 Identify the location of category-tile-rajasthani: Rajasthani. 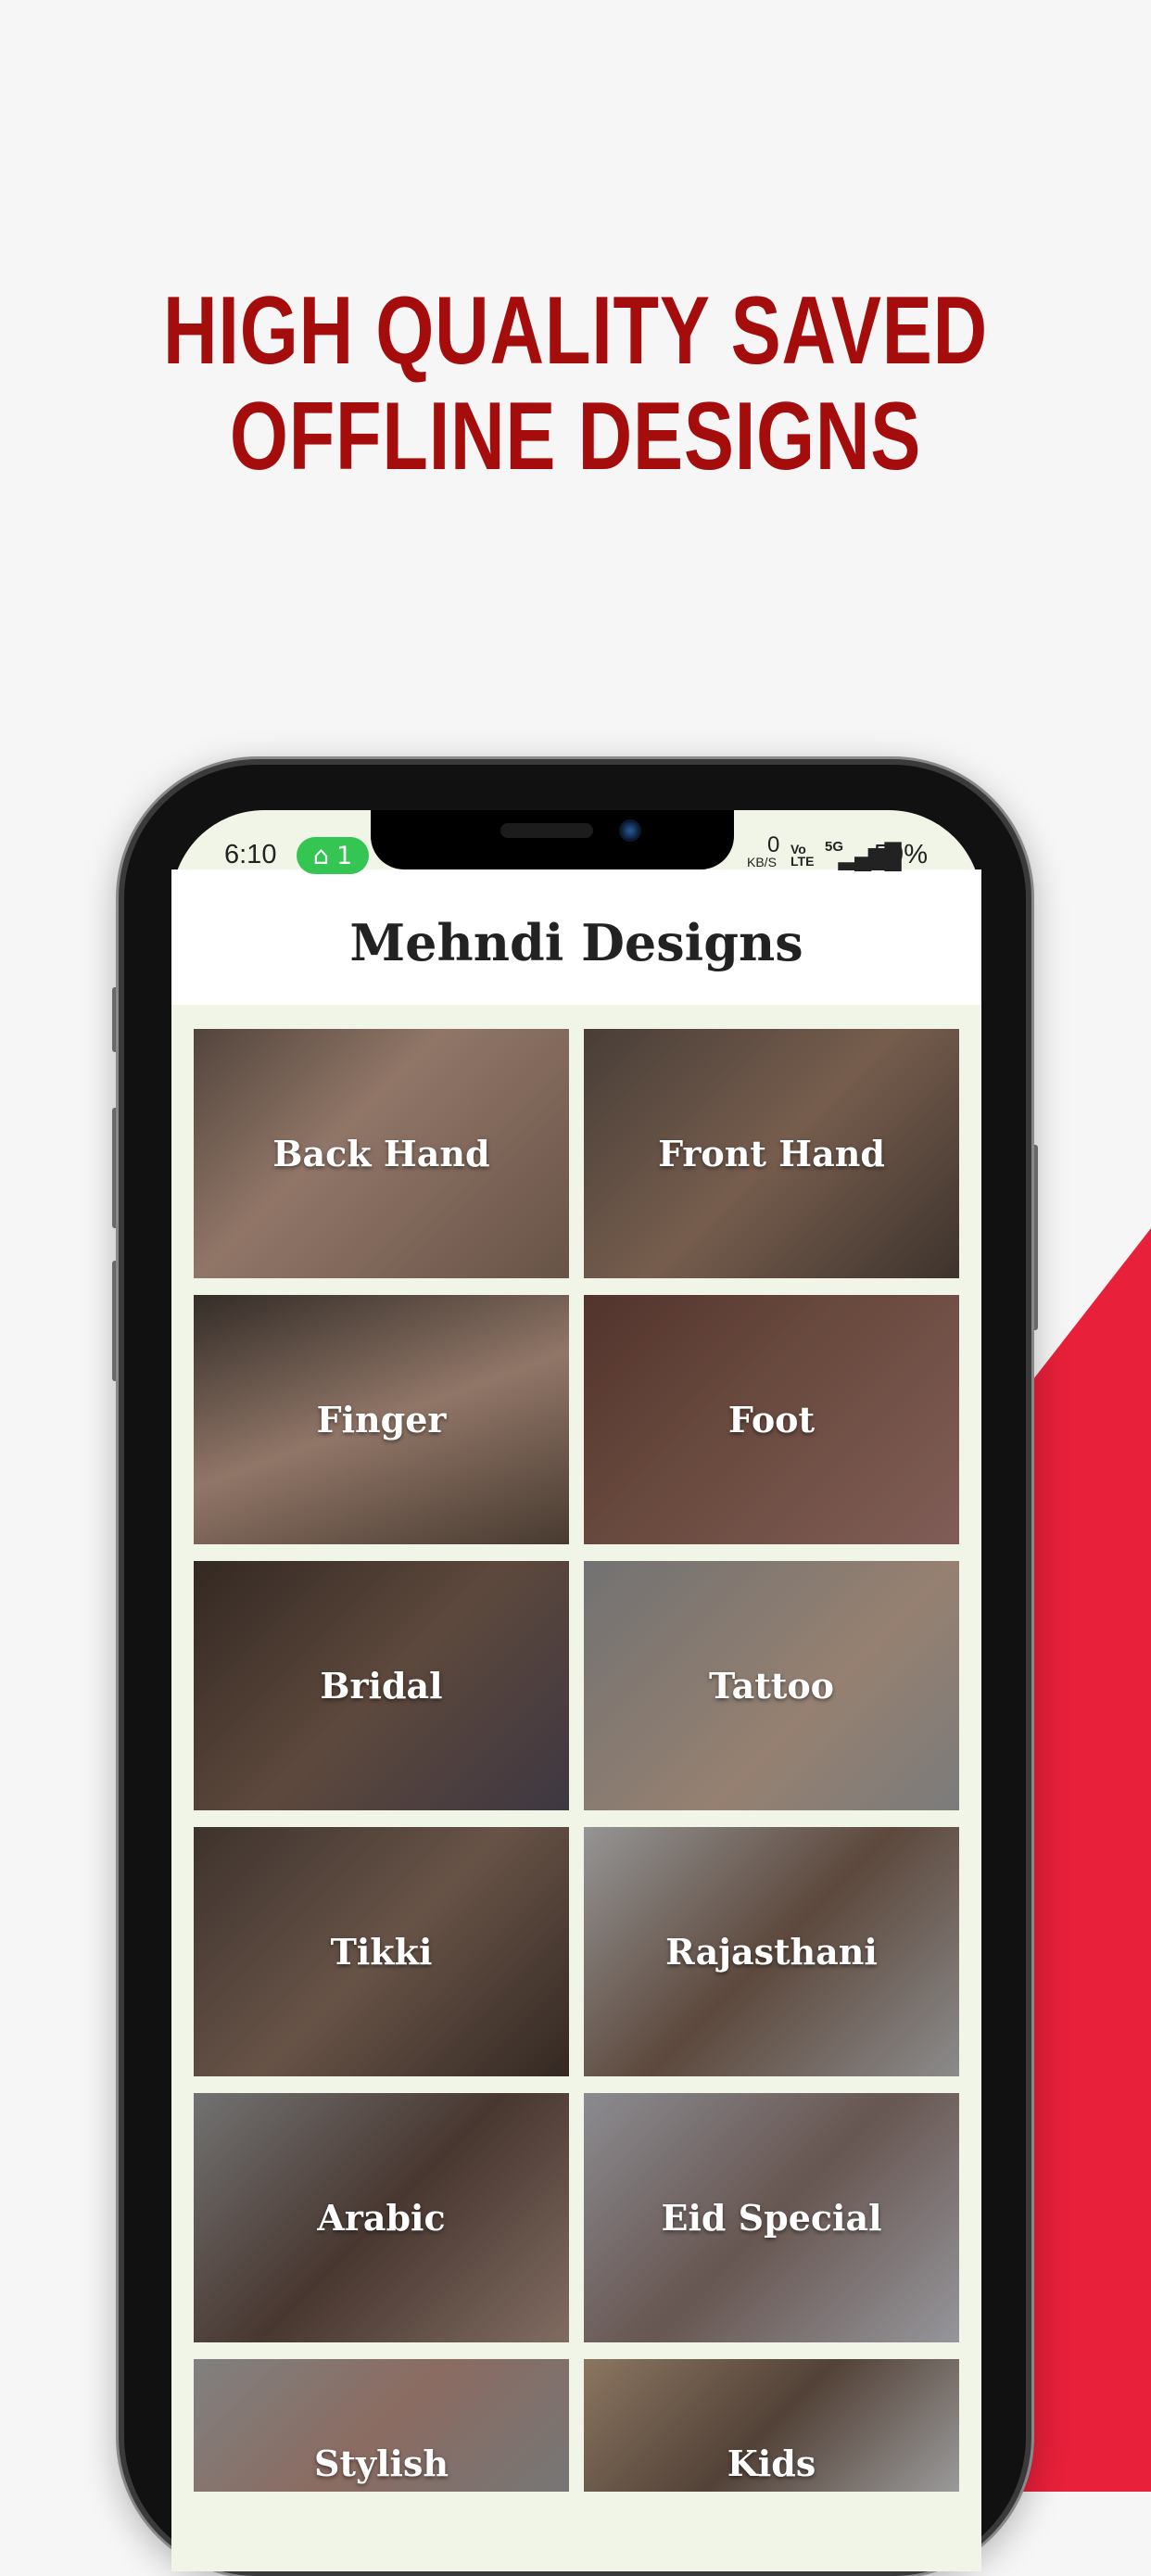
(771, 1951).